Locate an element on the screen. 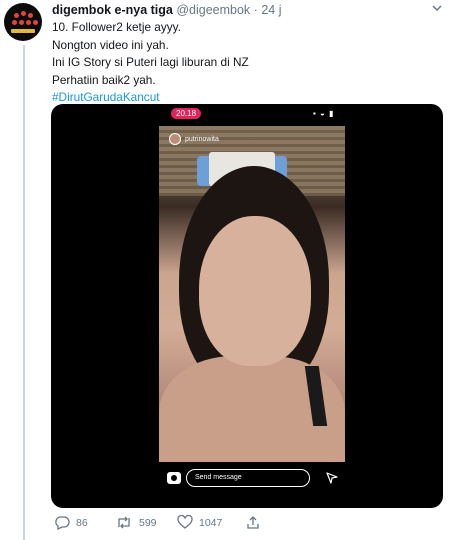  reply-count: 86 is located at coordinates (82, 522).